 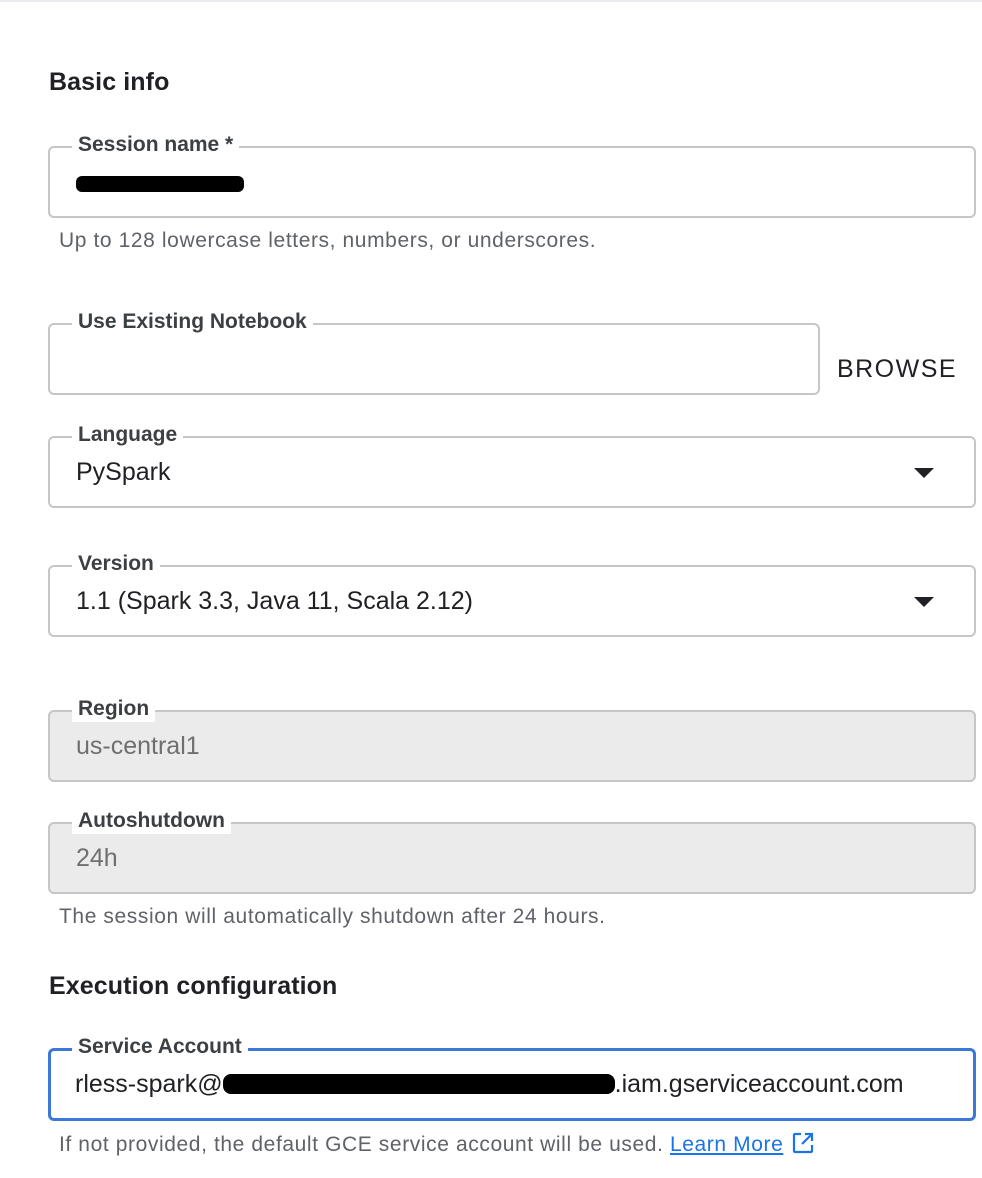 What do you see at coordinates (274, 601) in the screenshot?
I see `version-value: 1.1 (Spark 3.3, Java 11, Scala 2.12)` at bounding box center [274, 601].